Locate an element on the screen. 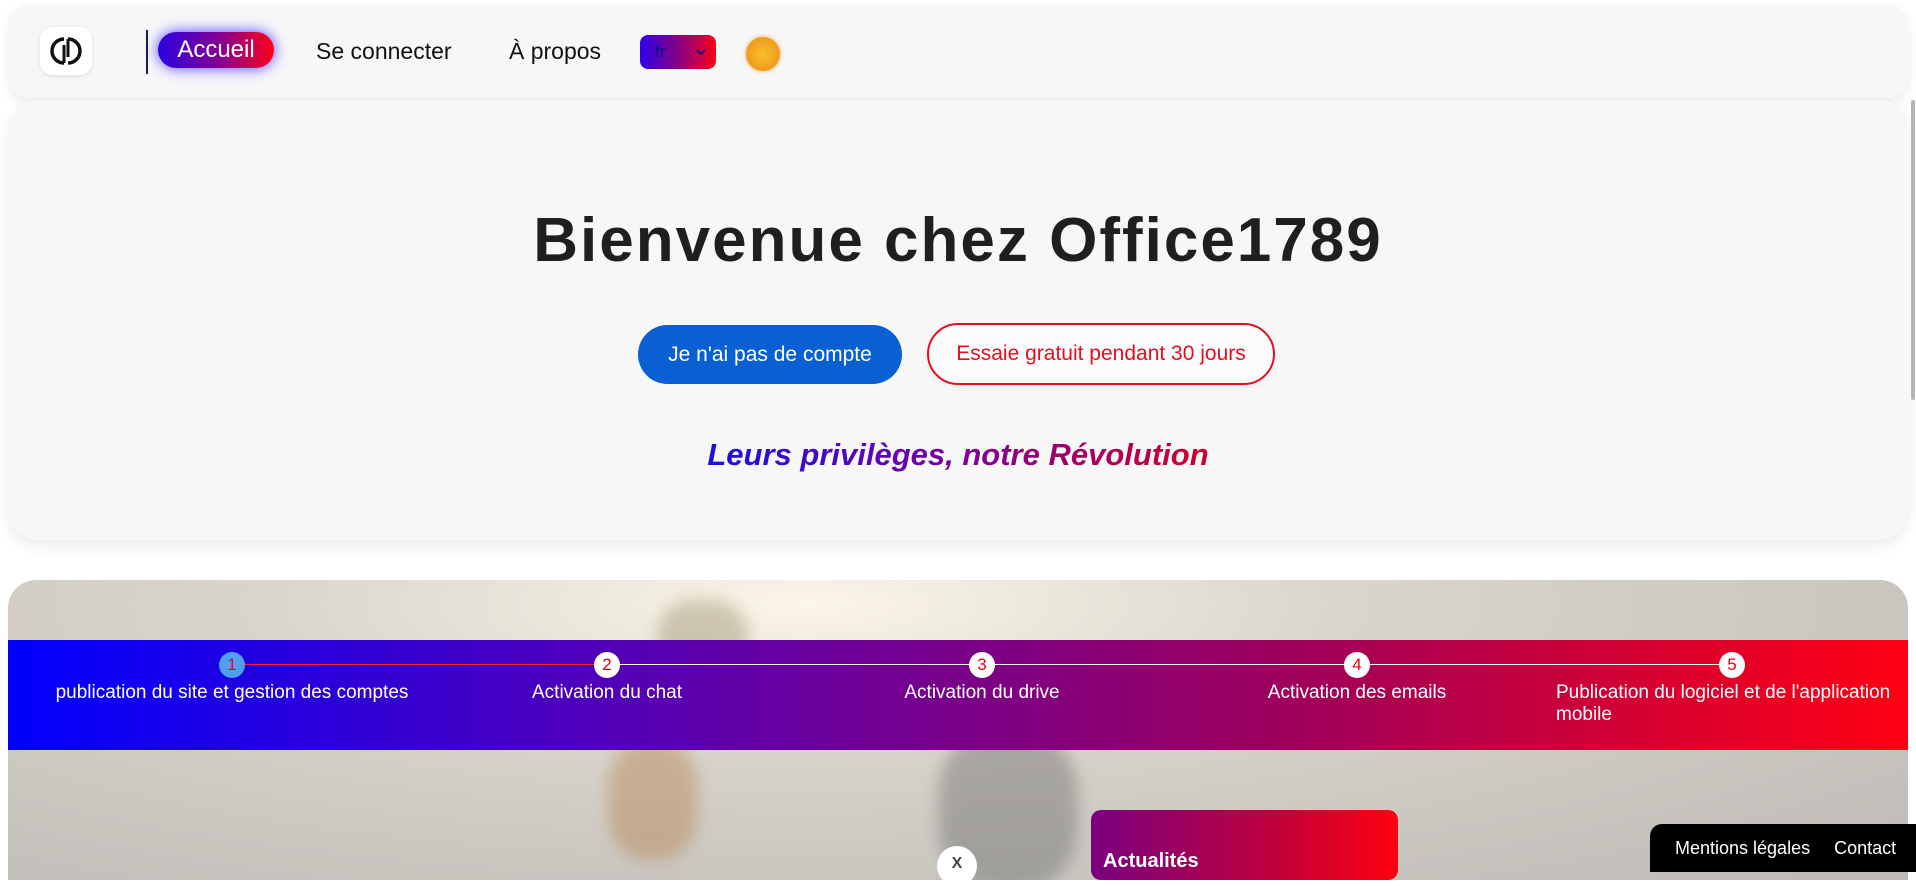 Image resolution: width=1916 pixels, height=886 pixels. sun-icon is located at coordinates (763, 54).